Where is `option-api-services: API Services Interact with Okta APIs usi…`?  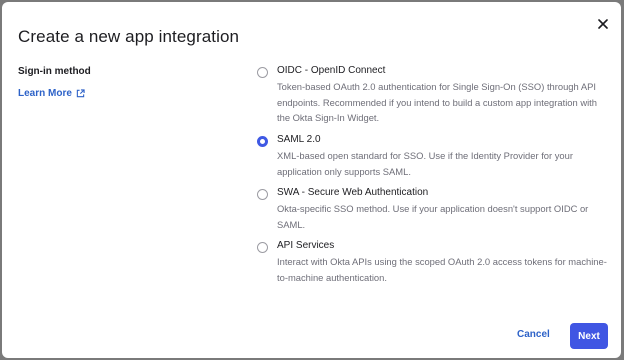 option-api-services: API Services Interact with Okta APIs usi… is located at coordinates (434, 262).